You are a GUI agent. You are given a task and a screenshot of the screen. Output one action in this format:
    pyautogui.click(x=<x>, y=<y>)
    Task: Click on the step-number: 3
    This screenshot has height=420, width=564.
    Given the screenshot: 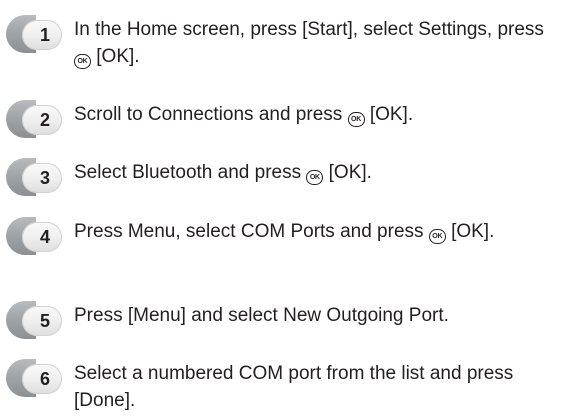 What is the action you would take?
    pyautogui.click(x=45, y=178)
    